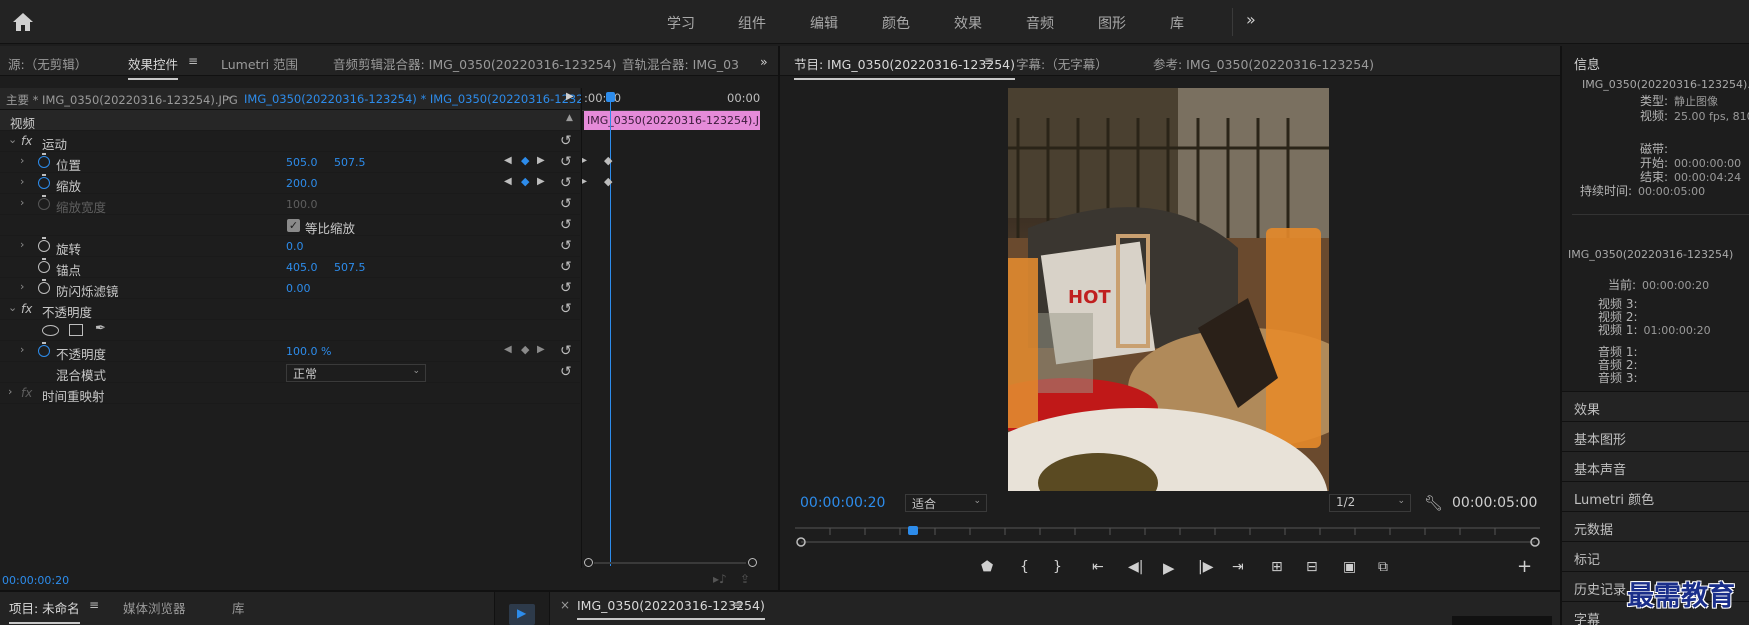 Image resolution: width=1749 pixels, height=625 pixels. What do you see at coordinates (308, 351) in the screenshot?
I see `opacity-value: 100.0 %` at bounding box center [308, 351].